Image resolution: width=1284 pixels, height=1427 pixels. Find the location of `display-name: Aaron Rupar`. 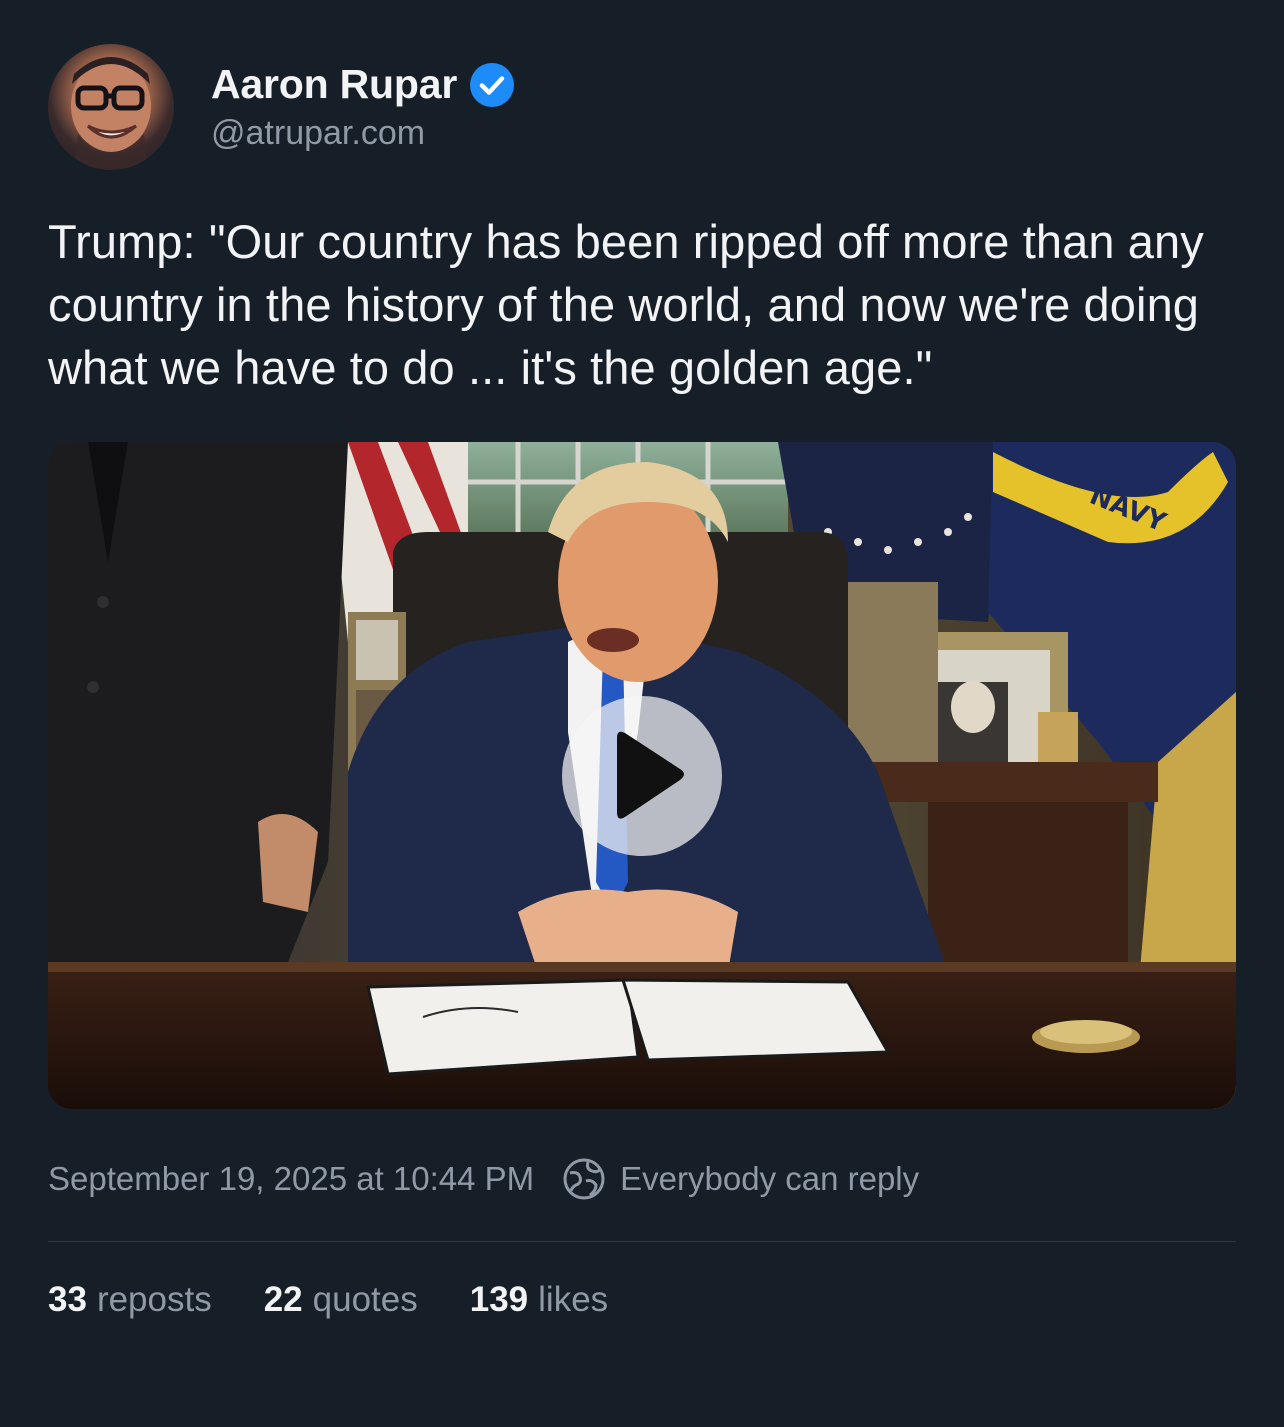

display-name: Aaron Rupar is located at coordinates (334, 84).